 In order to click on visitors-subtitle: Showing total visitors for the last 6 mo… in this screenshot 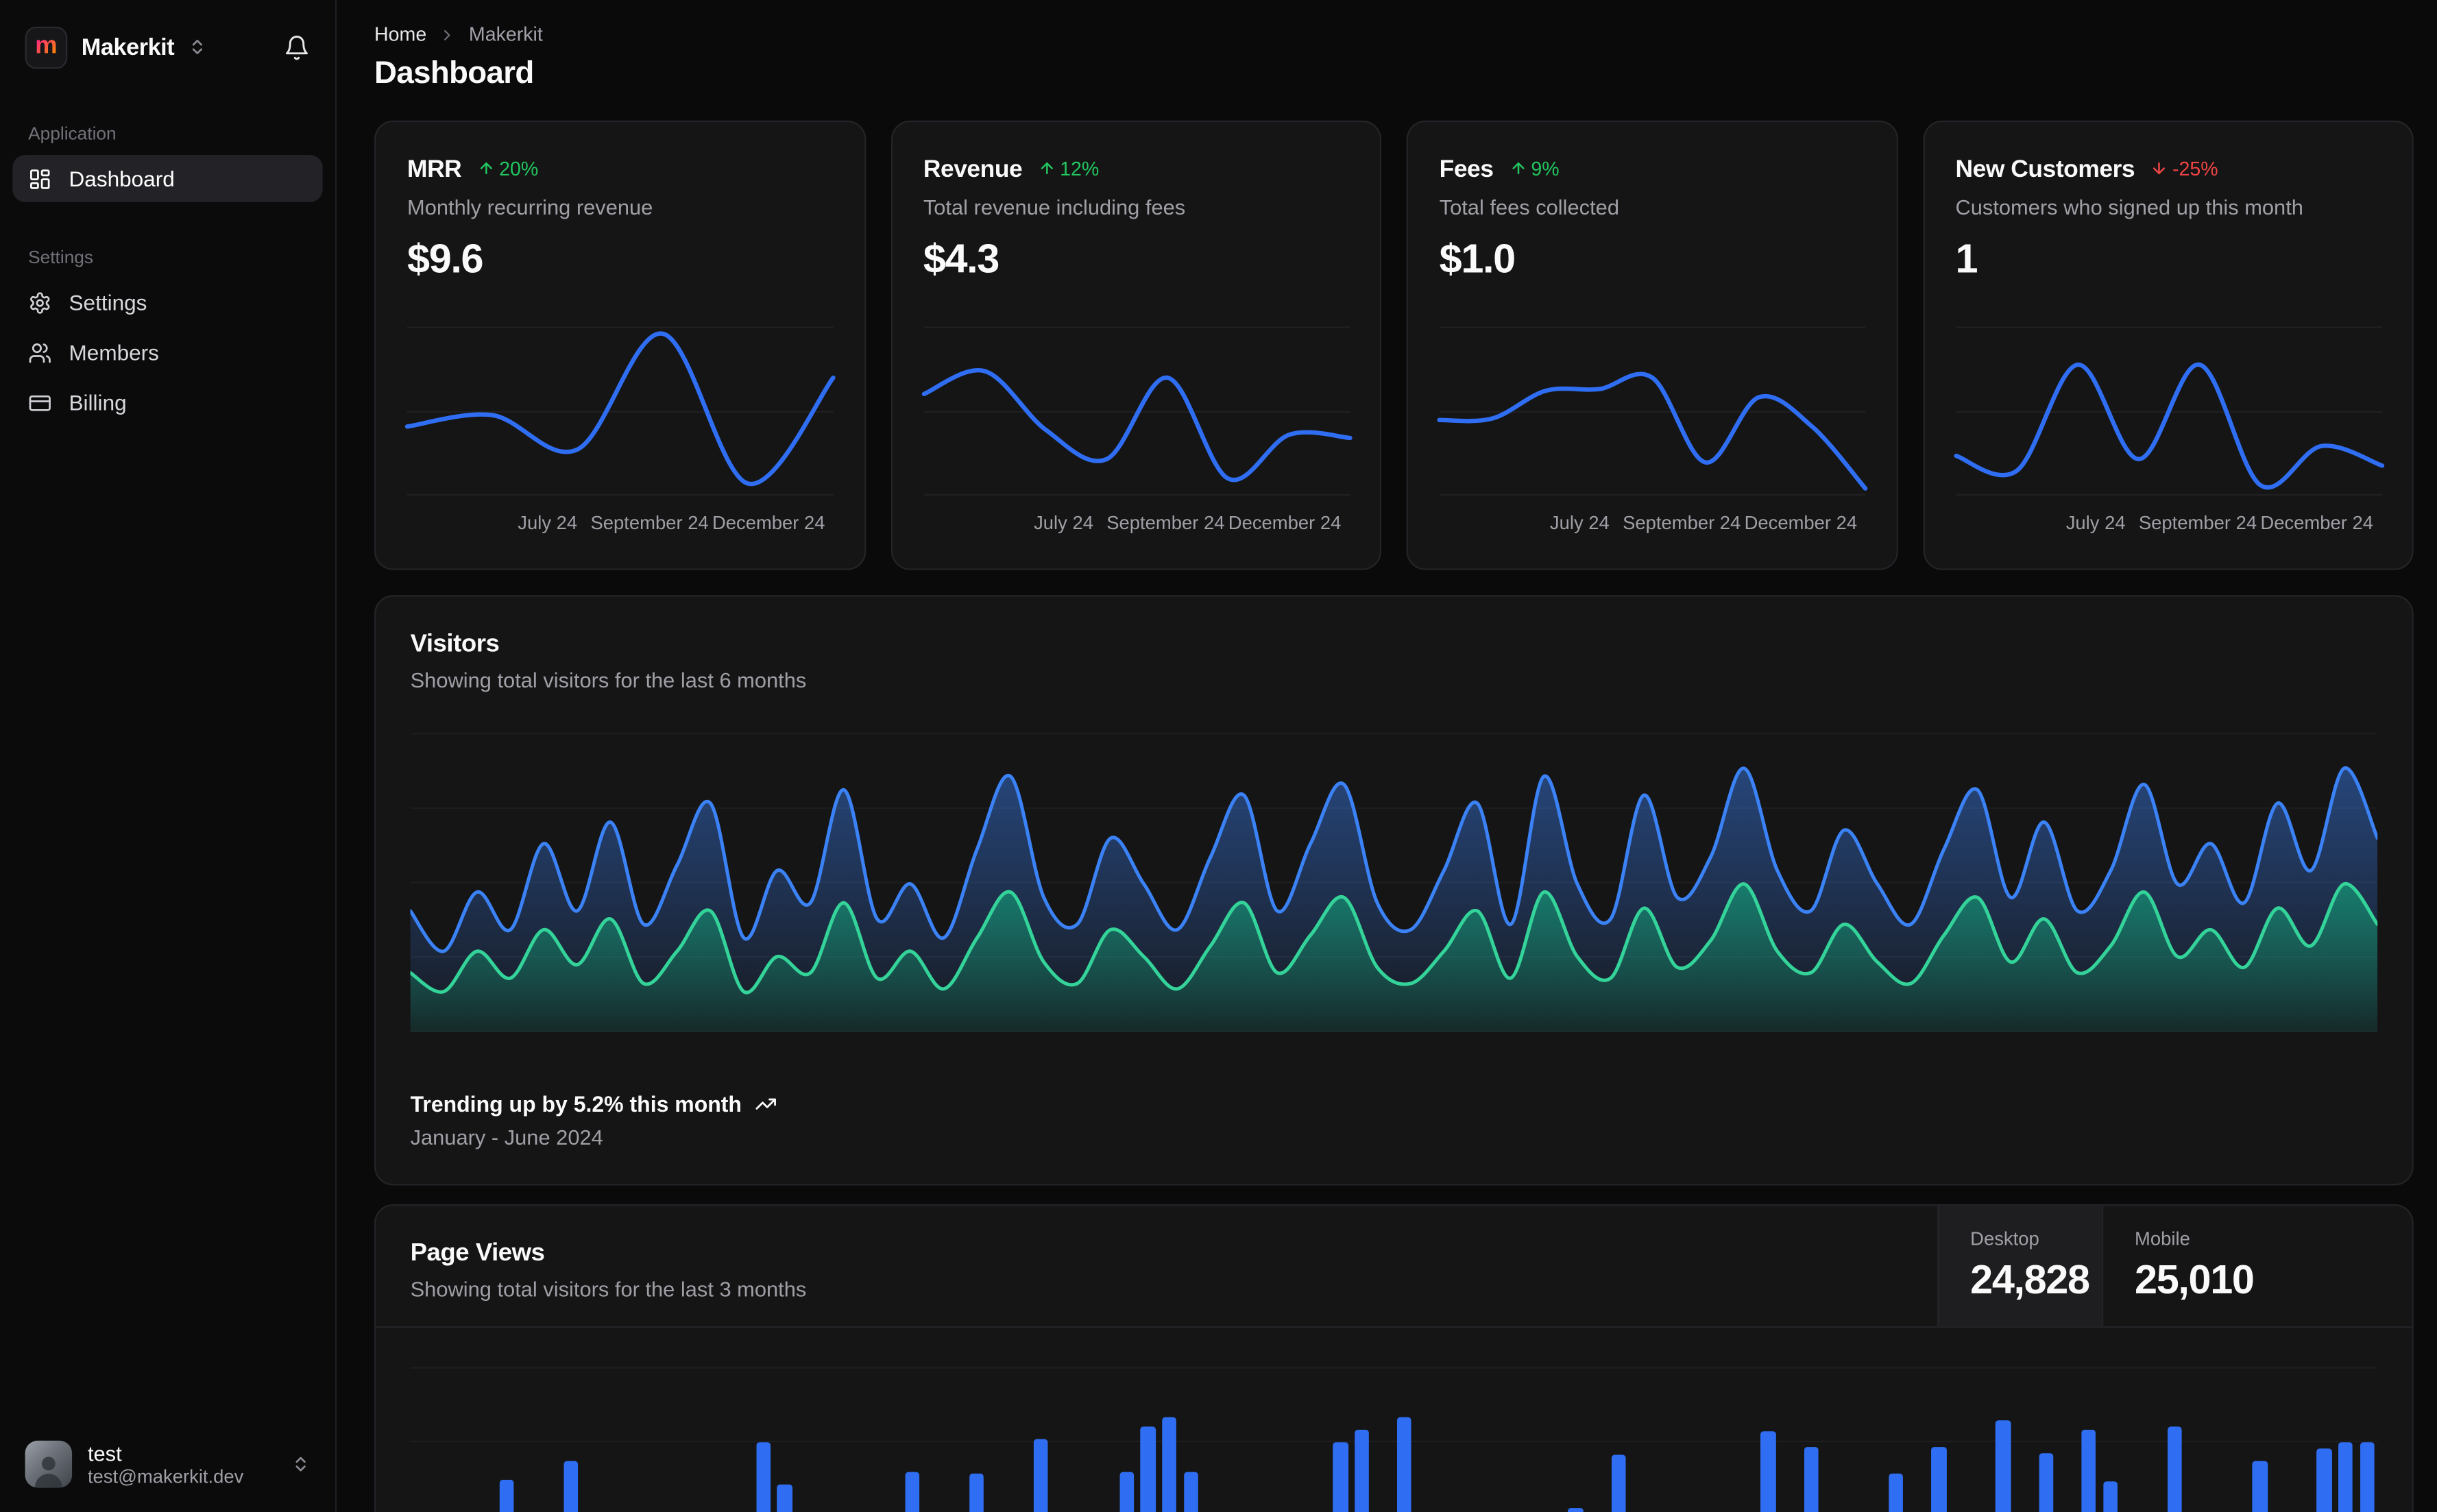, I will do `click(608, 680)`.